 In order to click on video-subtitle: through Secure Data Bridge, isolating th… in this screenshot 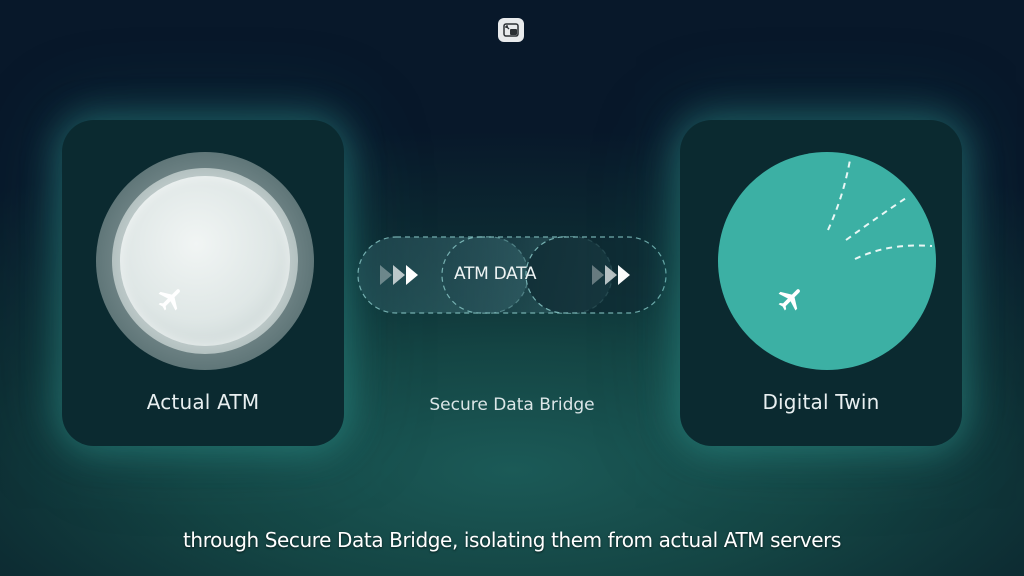, I will do `click(512, 540)`.